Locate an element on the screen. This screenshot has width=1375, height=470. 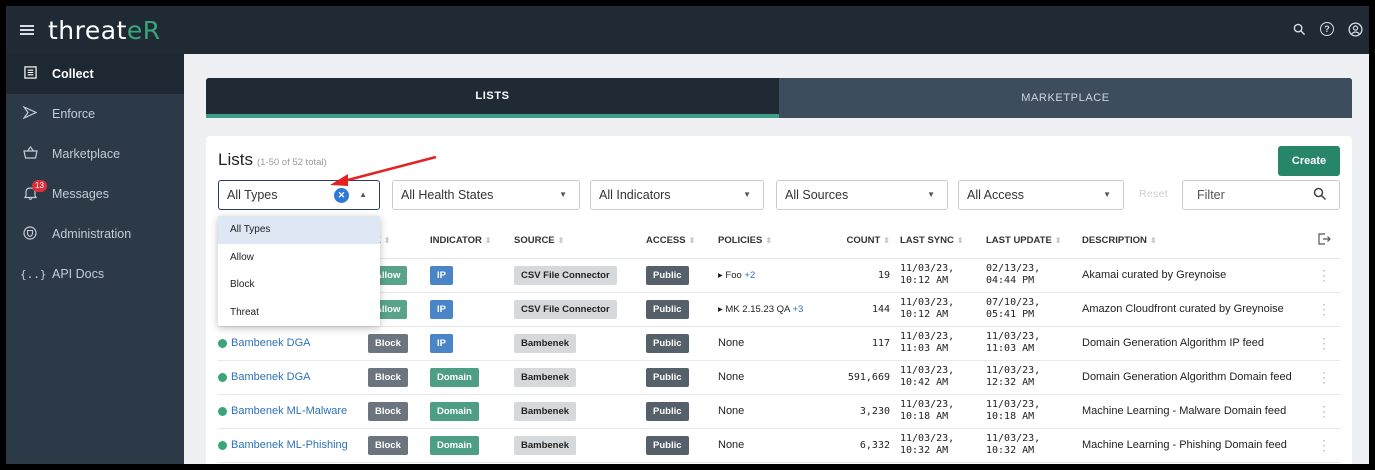
list-name-link: Bambenek ML-Phishing is located at coordinates (293, 445).